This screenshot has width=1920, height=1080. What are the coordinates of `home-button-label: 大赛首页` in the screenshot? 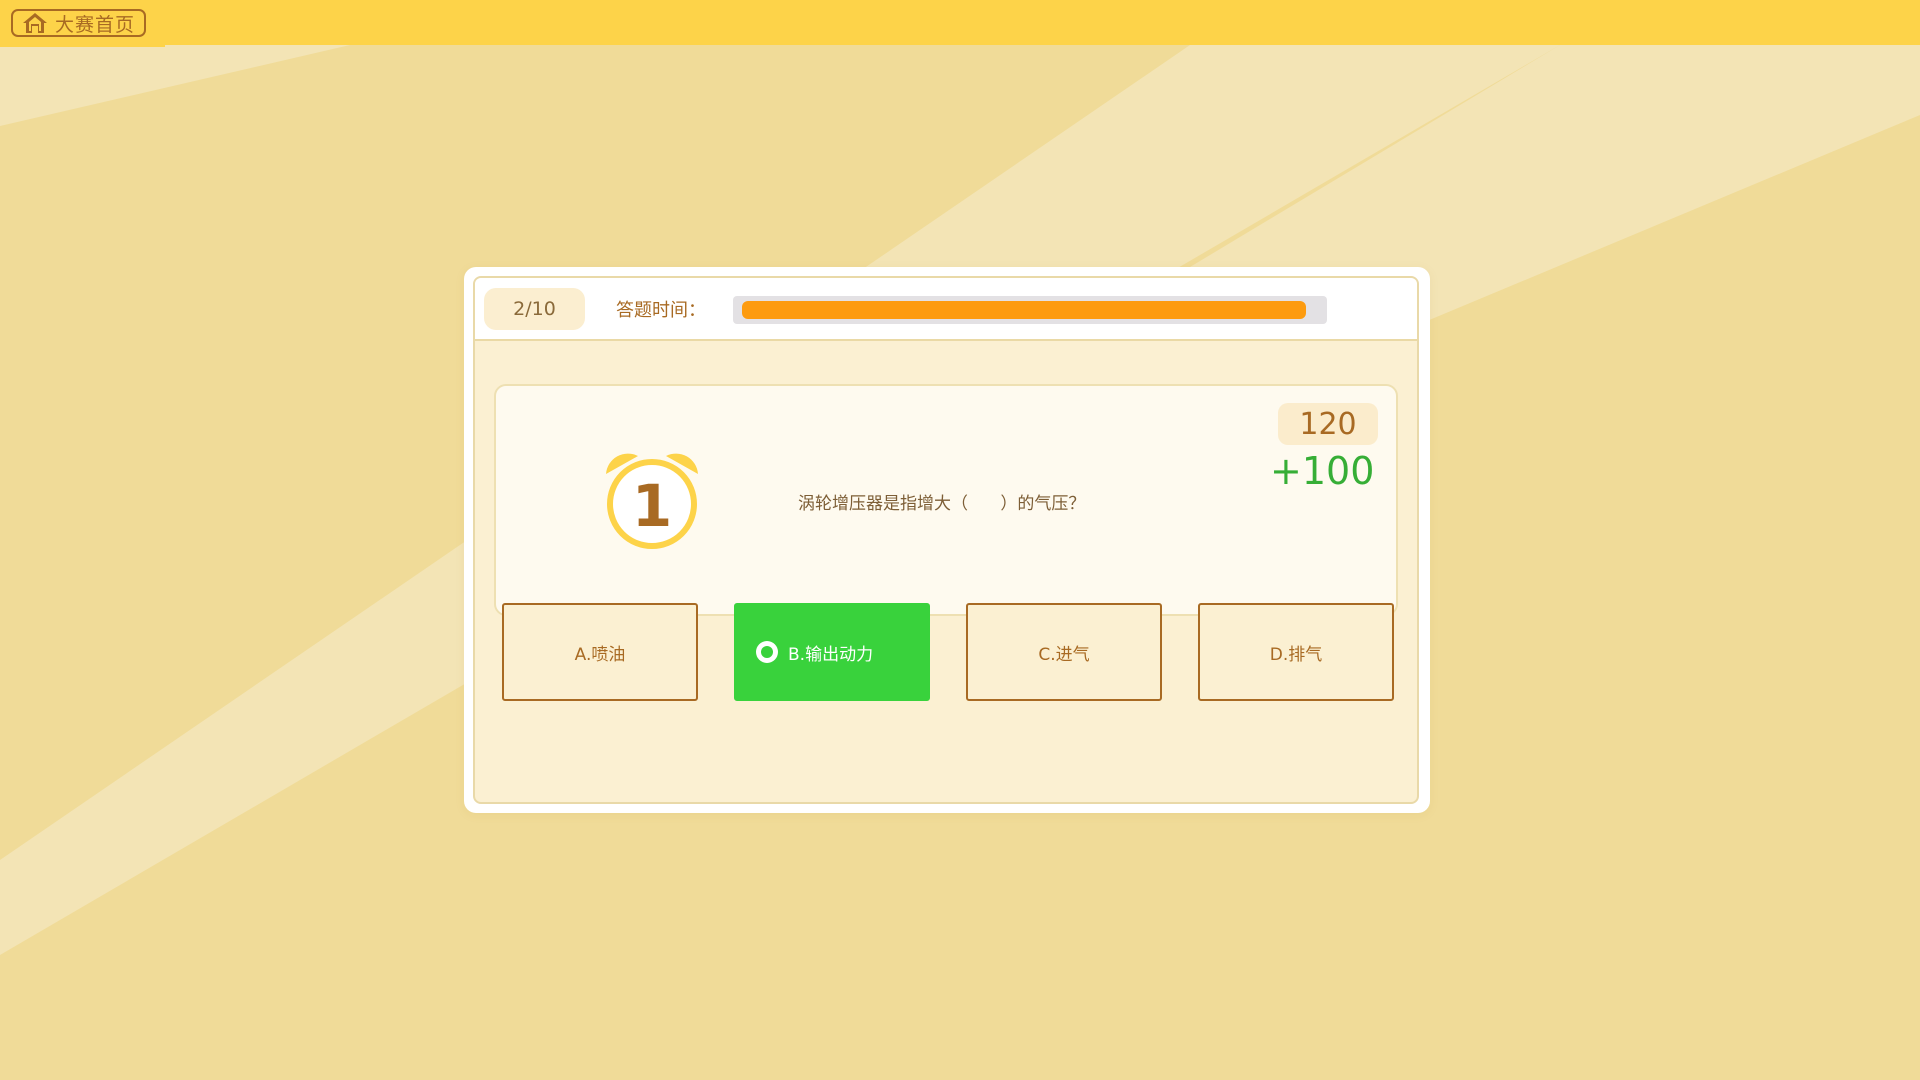 It's located at (95, 24).